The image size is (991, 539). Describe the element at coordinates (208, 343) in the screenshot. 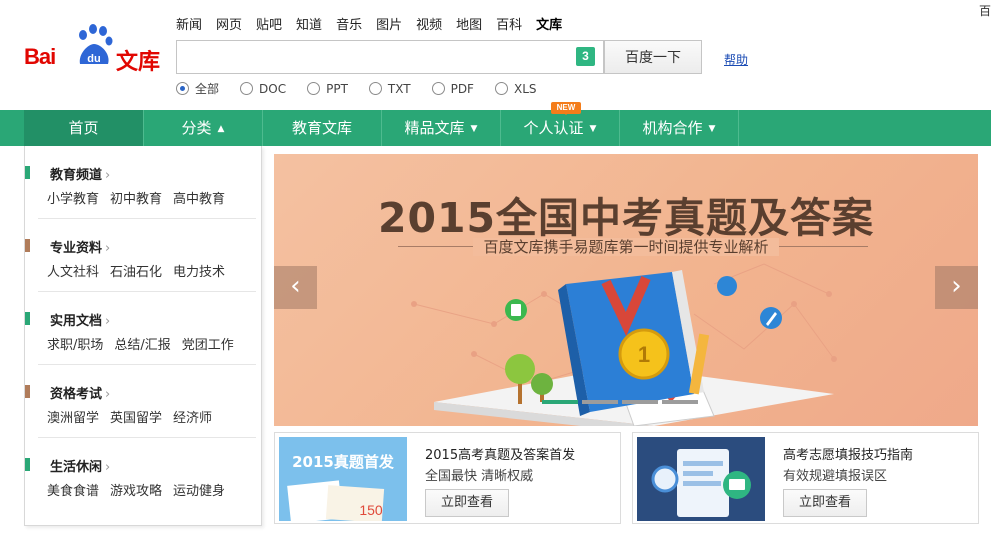

I see `category-link: 党团工作` at that location.